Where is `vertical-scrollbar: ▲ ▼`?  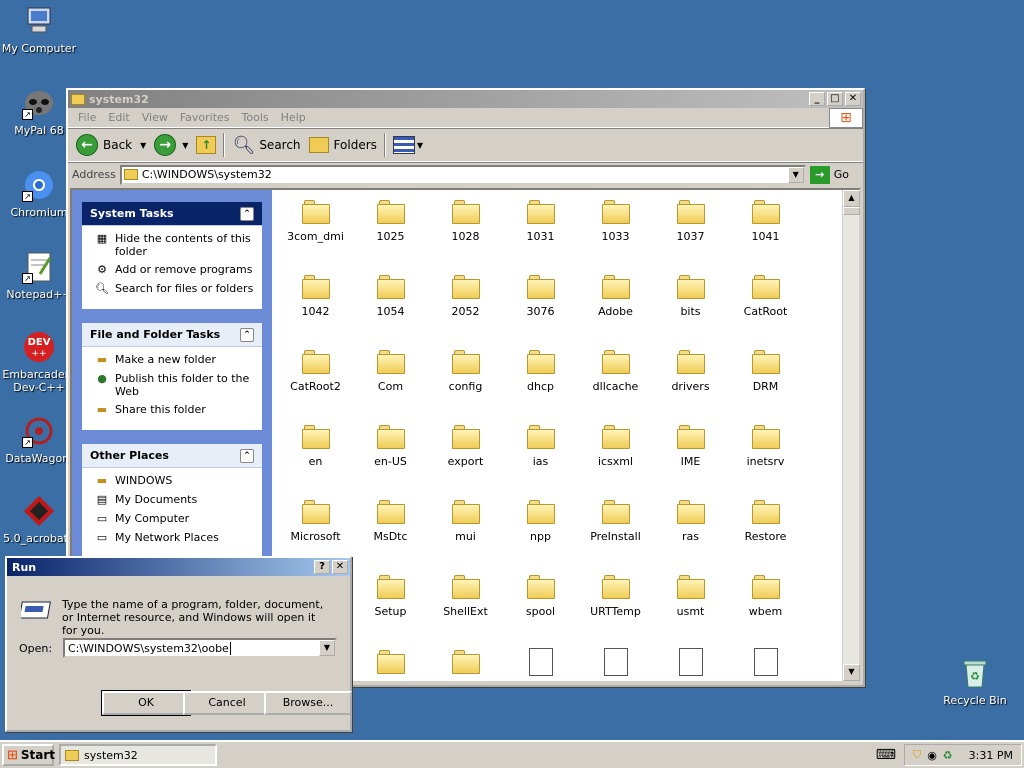
vertical-scrollbar: ▲ ▼ is located at coordinates (851, 435).